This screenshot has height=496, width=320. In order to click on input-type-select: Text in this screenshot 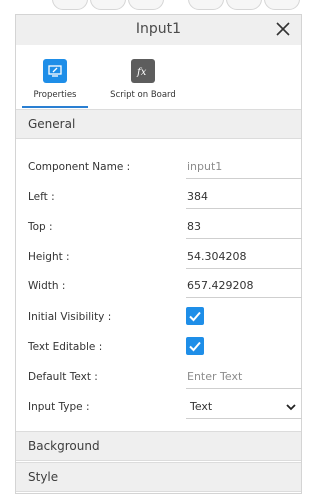, I will do `click(244, 407)`.